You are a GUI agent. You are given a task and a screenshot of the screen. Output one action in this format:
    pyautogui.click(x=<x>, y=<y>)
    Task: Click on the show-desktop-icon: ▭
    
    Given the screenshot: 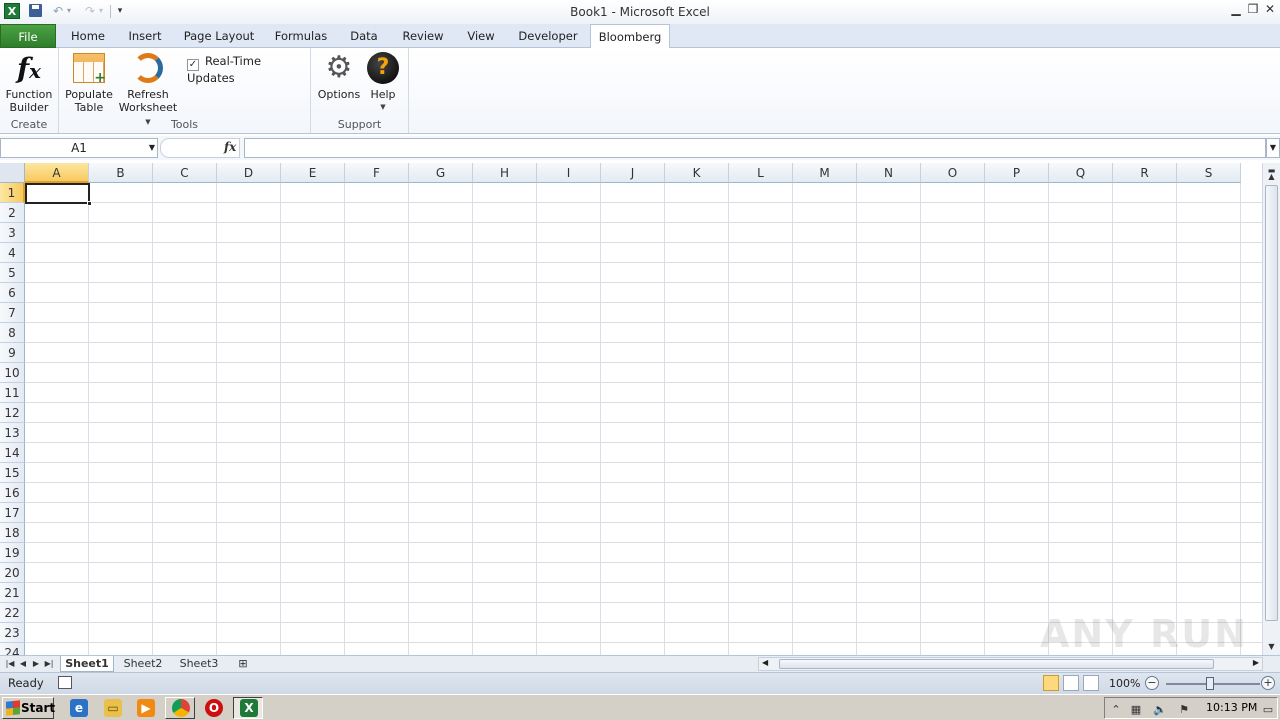 What is the action you would take?
    pyautogui.click(x=1268, y=710)
    